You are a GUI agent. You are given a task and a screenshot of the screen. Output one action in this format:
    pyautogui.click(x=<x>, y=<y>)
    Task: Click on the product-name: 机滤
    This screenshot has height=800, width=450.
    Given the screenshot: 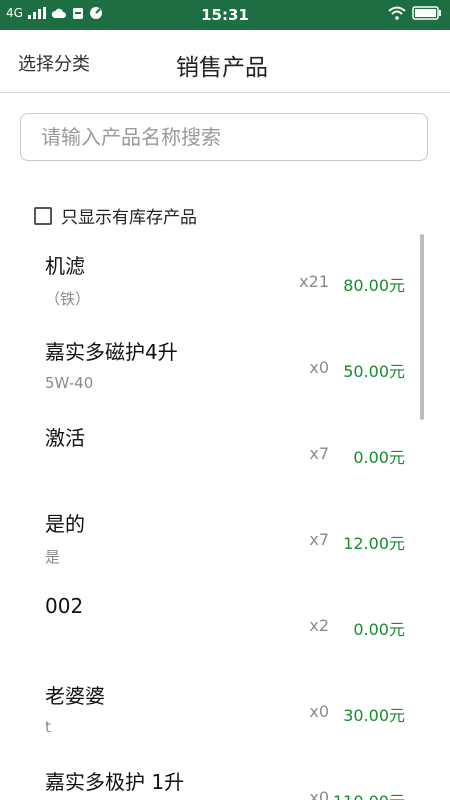 What is the action you would take?
    pyautogui.click(x=65, y=266)
    